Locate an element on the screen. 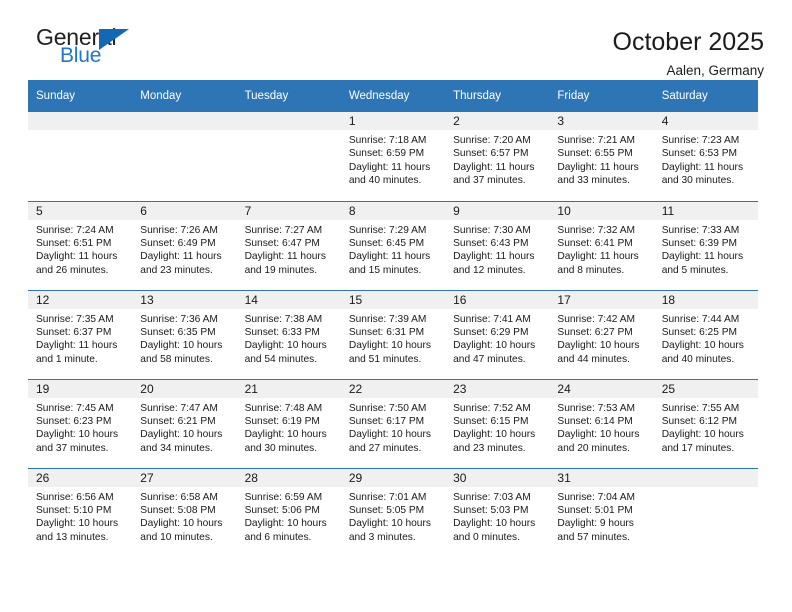  day-number: 1 is located at coordinates (393, 121).